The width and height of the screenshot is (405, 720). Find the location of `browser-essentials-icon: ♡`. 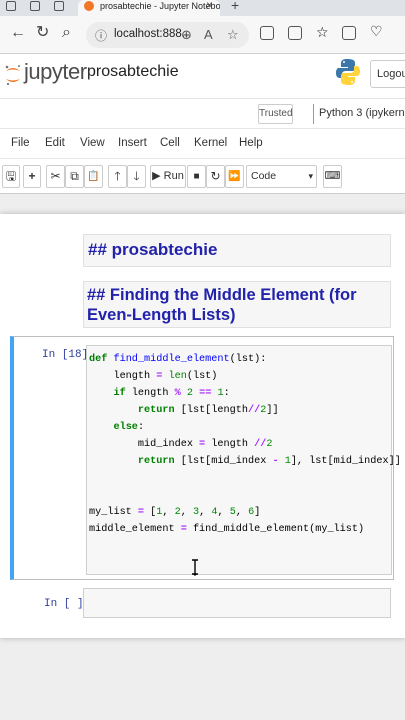

browser-essentials-icon: ♡ is located at coordinates (377, 31).